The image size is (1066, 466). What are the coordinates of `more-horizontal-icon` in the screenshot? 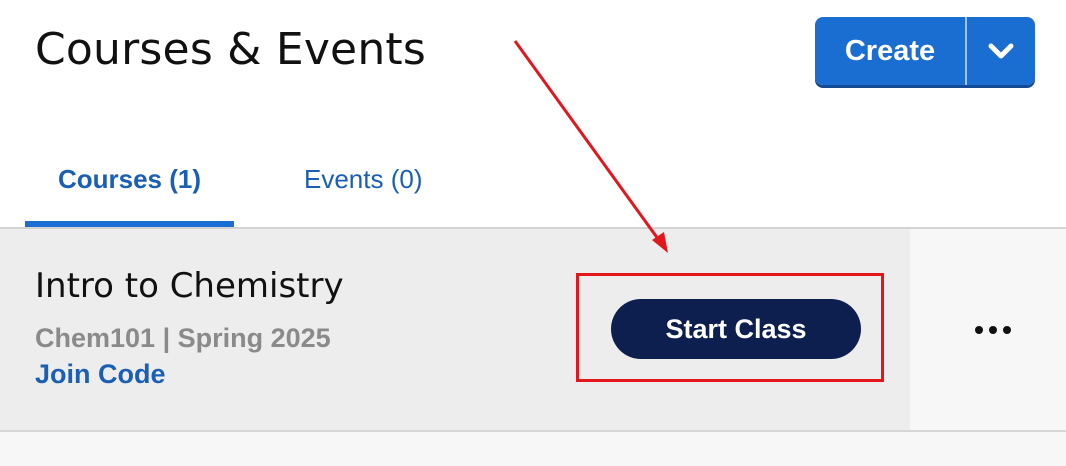 It's located at (993, 330).